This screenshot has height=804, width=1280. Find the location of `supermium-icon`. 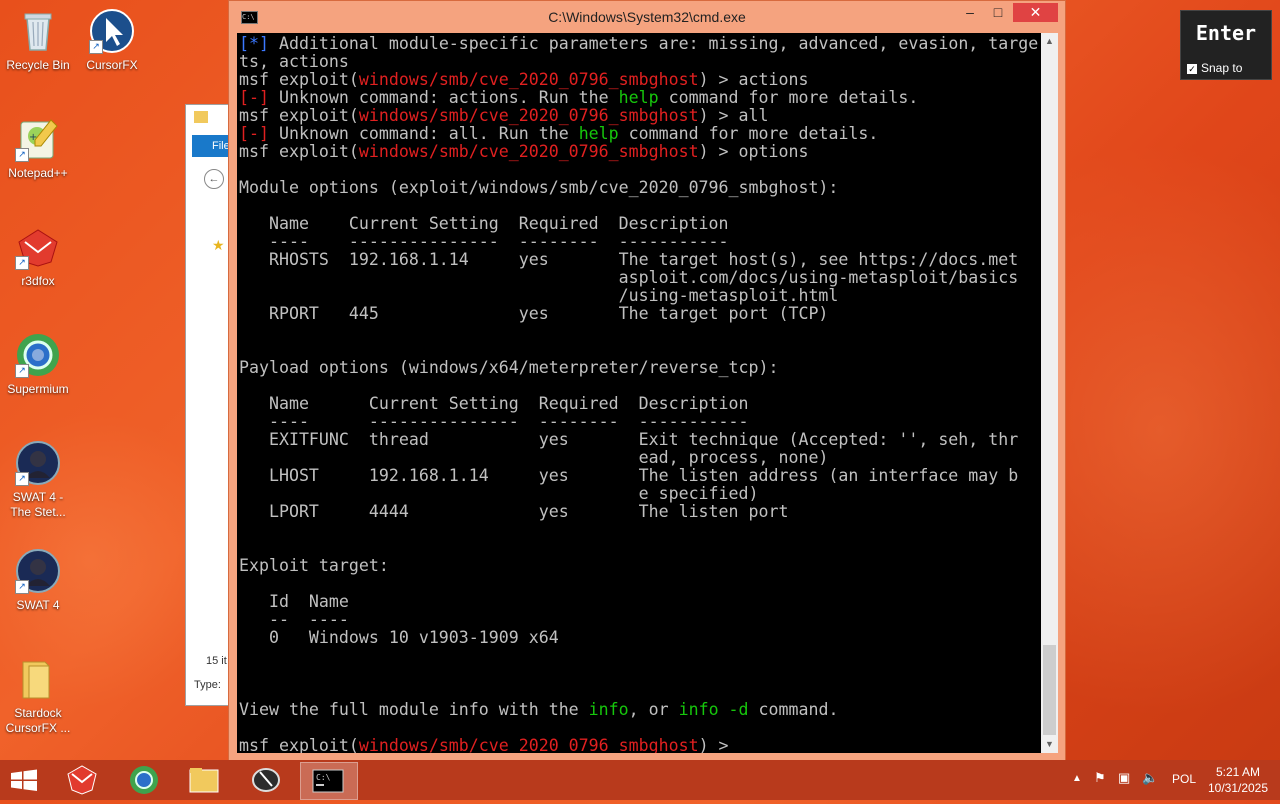

supermium-icon is located at coordinates (144, 780).